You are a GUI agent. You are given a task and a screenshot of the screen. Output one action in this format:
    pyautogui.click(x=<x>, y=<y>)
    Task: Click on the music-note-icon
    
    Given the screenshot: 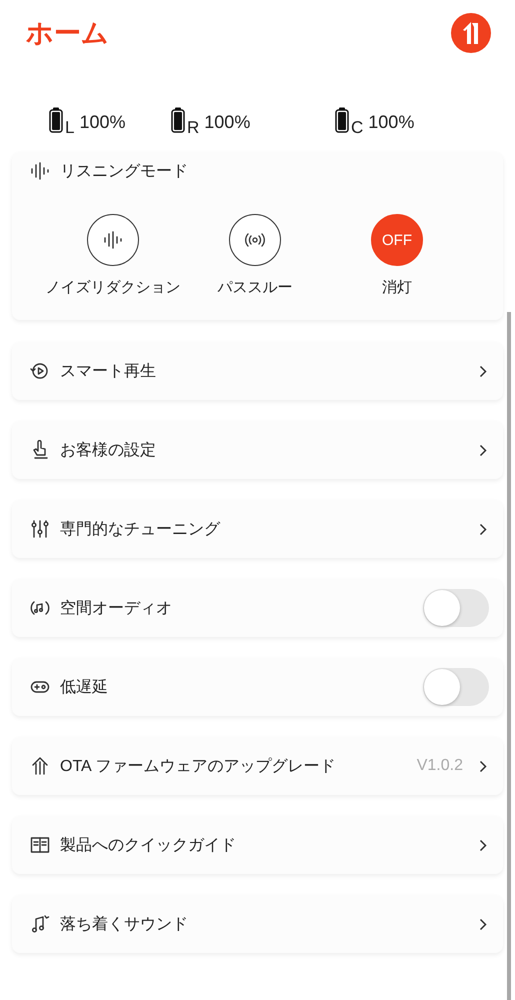 What is the action you would take?
    pyautogui.click(x=40, y=924)
    